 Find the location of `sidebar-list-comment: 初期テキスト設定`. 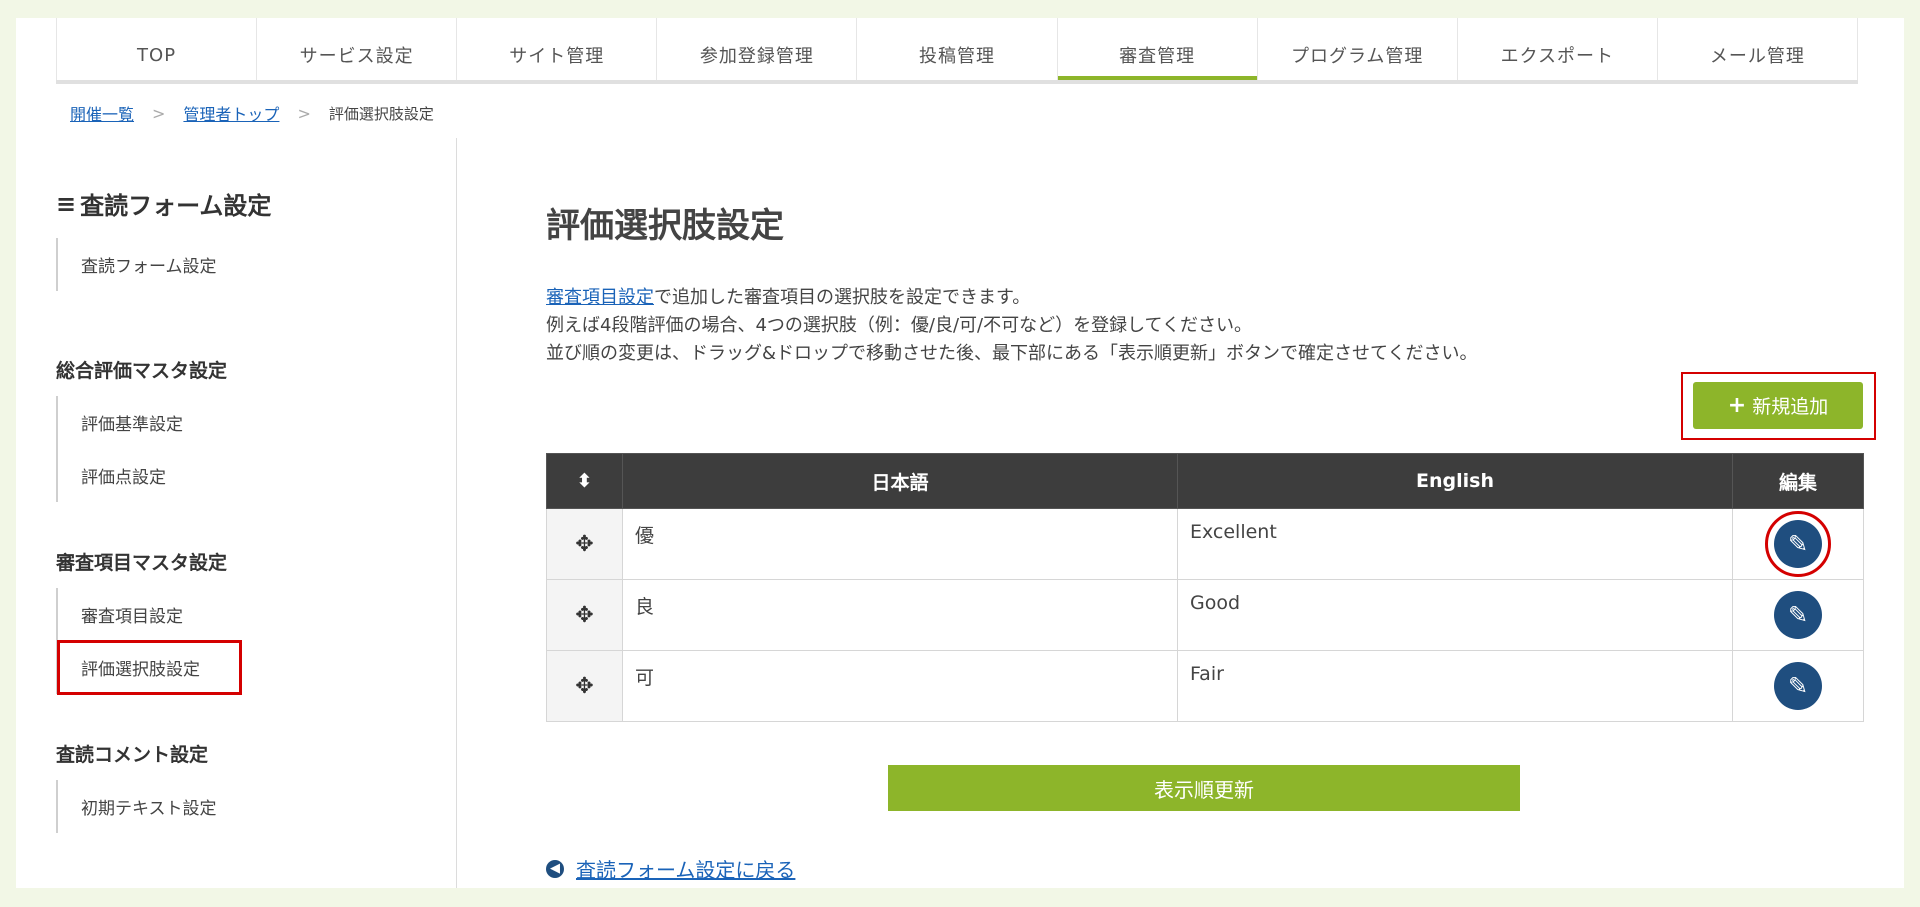

sidebar-list-comment: 初期テキスト設定 is located at coordinates (136, 806).